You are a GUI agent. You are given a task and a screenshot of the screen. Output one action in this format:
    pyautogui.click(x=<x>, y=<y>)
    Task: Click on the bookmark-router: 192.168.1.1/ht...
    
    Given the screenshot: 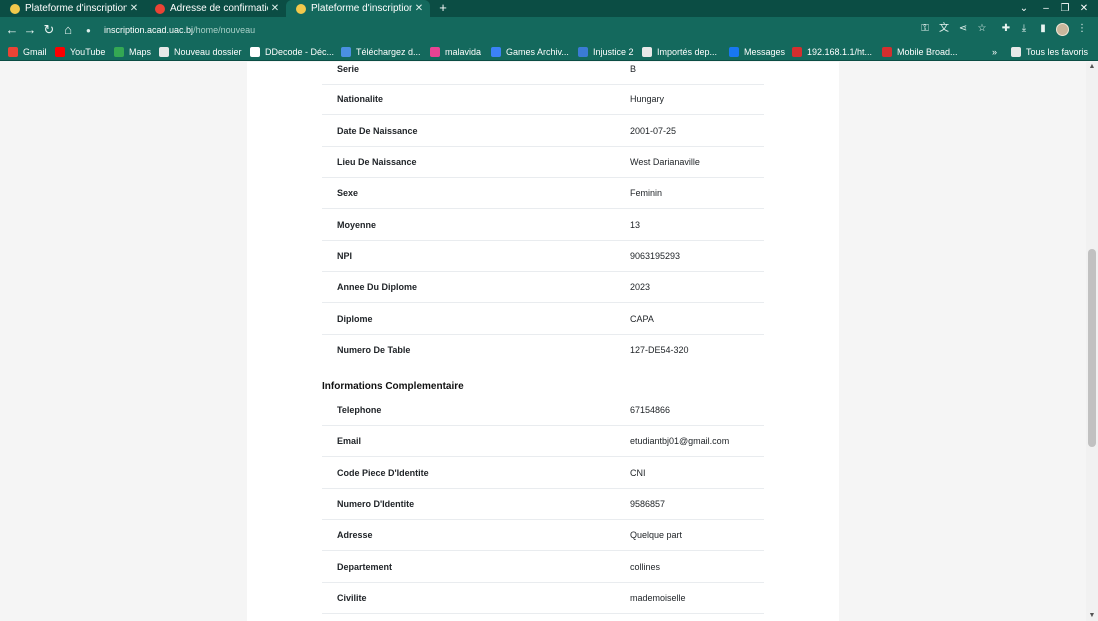 What is the action you would take?
    pyautogui.click(x=832, y=52)
    